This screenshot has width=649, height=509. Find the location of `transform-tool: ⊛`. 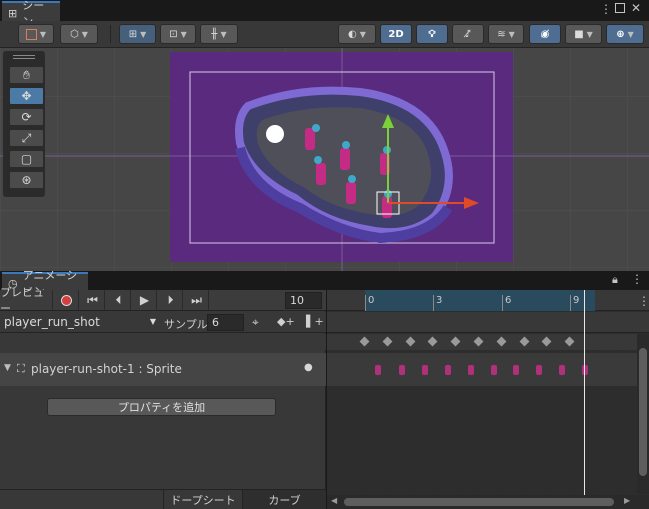

transform-tool: ⊛ is located at coordinates (26, 180).